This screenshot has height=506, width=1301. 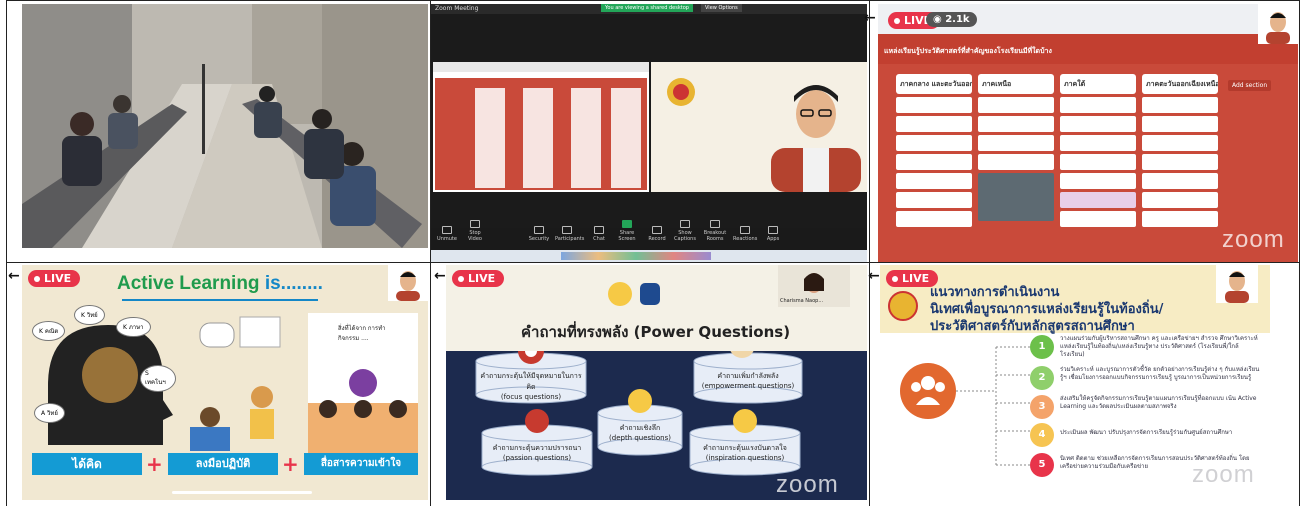 What do you see at coordinates (685, 231) in the screenshot?
I see `toolbar-captions: Show Captions` at bounding box center [685, 231].